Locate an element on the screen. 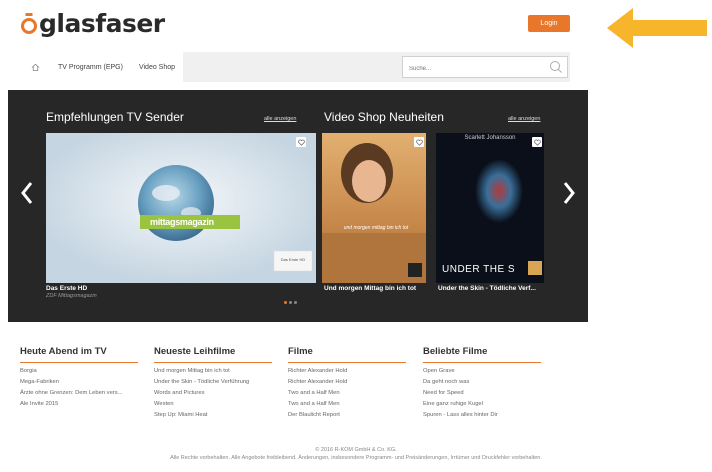  list-item: Der Blaulicht Report is located at coordinates (348, 415).